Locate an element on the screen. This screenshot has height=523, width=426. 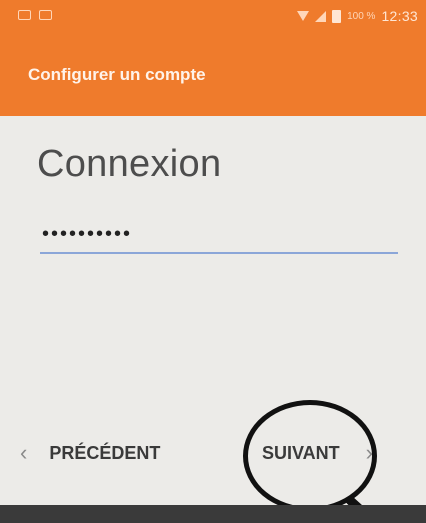
battery-percent: 100 % is located at coordinates (361, 16).